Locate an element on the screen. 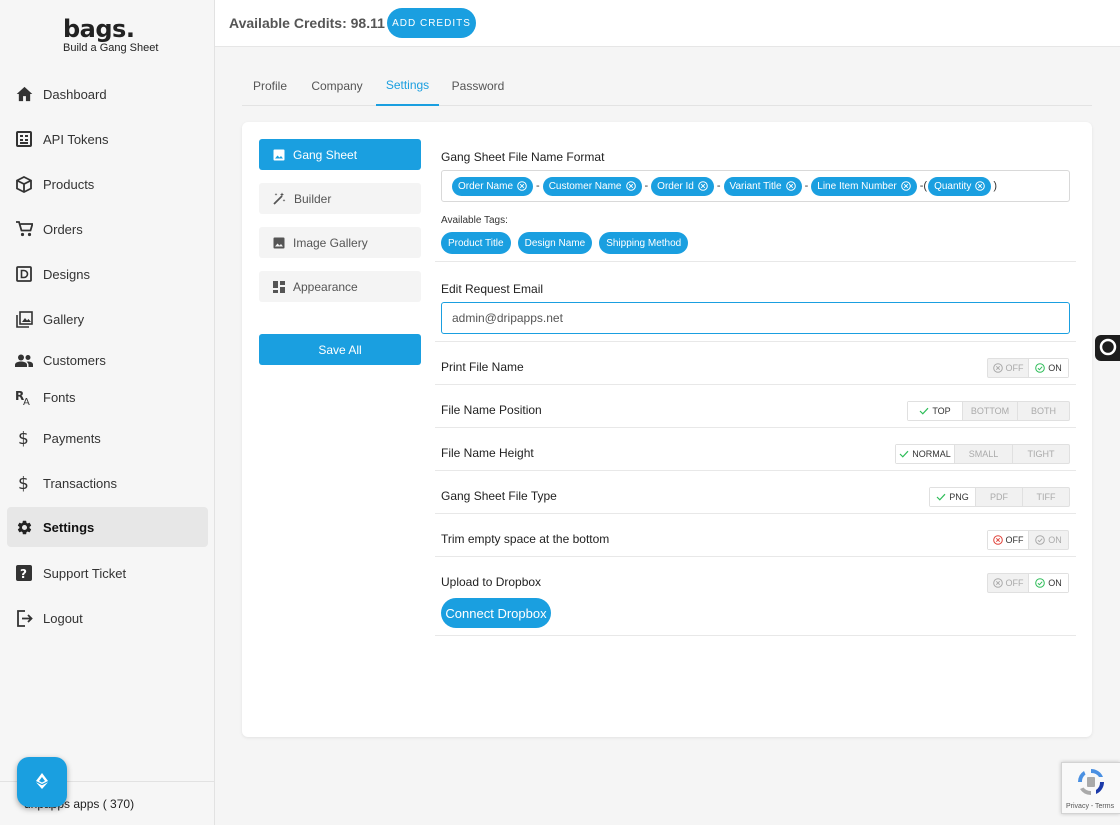 This screenshot has width=1120, height=825. subnav-label: Gang Sheet is located at coordinates (325, 154).